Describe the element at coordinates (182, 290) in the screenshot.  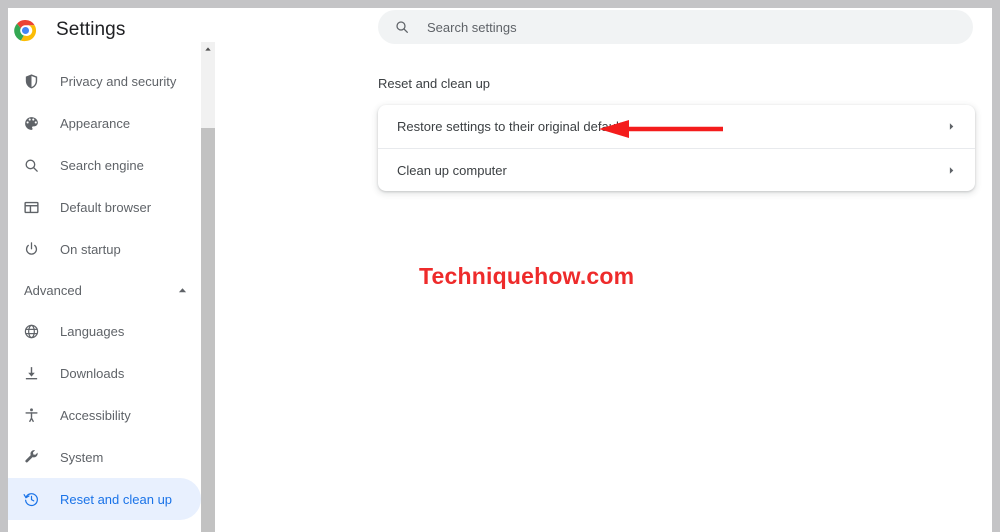
I see `chevron-up-icon` at that location.